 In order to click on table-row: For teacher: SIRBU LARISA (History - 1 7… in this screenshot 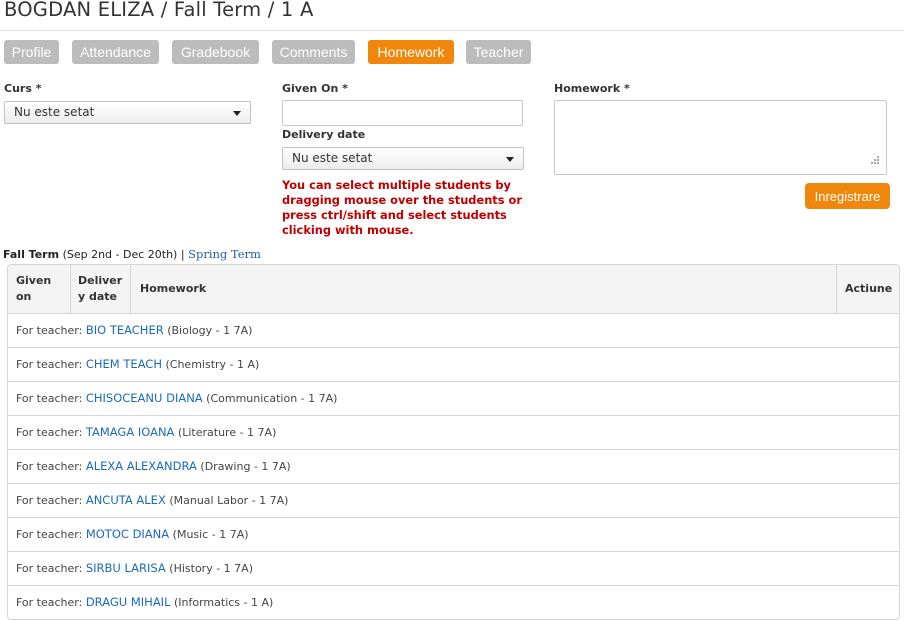, I will do `click(453, 569)`.